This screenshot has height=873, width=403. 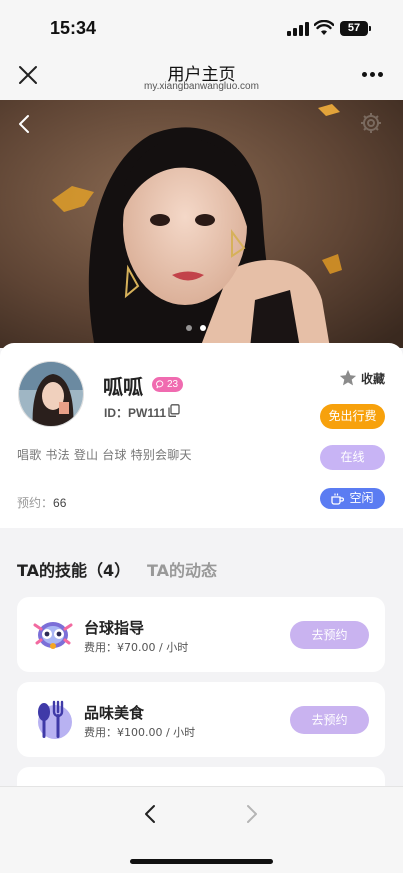 What do you see at coordinates (203, 328) in the screenshot?
I see `carousel-dot-active` at bounding box center [203, 328].